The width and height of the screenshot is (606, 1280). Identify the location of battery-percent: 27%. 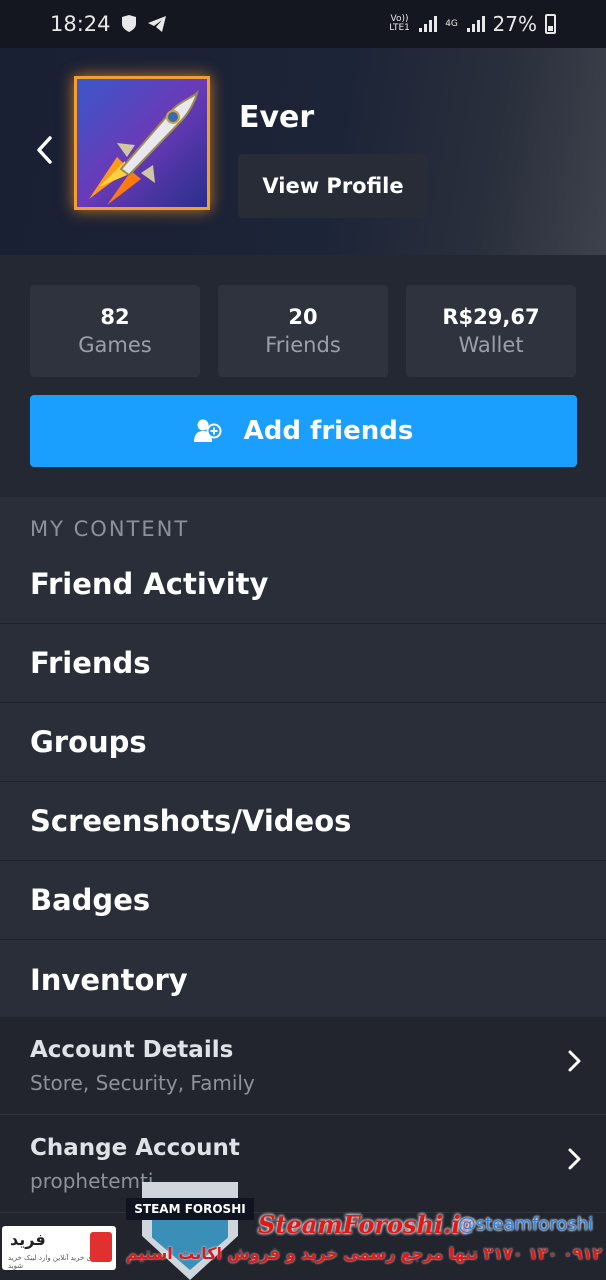
(514, 24).